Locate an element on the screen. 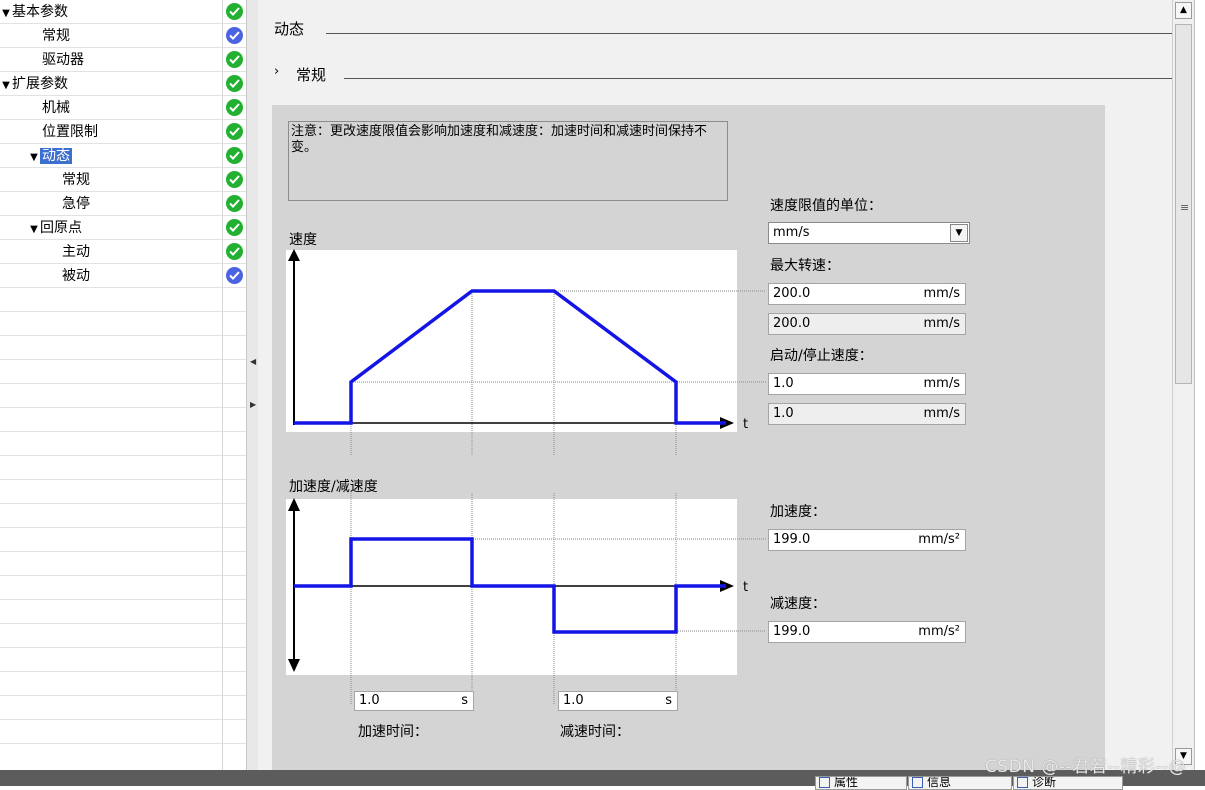 The height and width of the screenshot is (790, 1205). tree-item-homing: ▼ 回原点 is located at coordinates (125, 228).